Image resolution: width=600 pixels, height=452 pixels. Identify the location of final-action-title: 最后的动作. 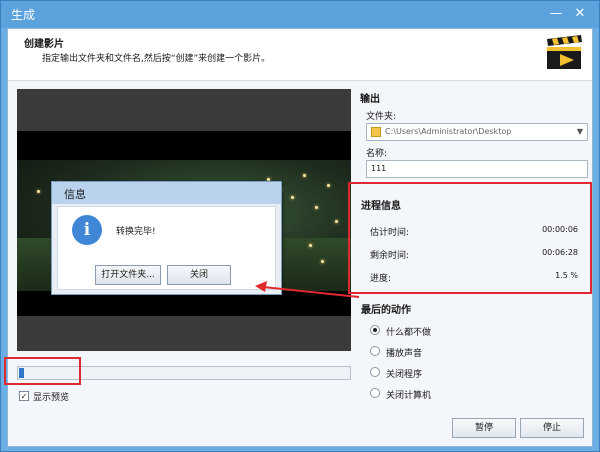
(386, 310).